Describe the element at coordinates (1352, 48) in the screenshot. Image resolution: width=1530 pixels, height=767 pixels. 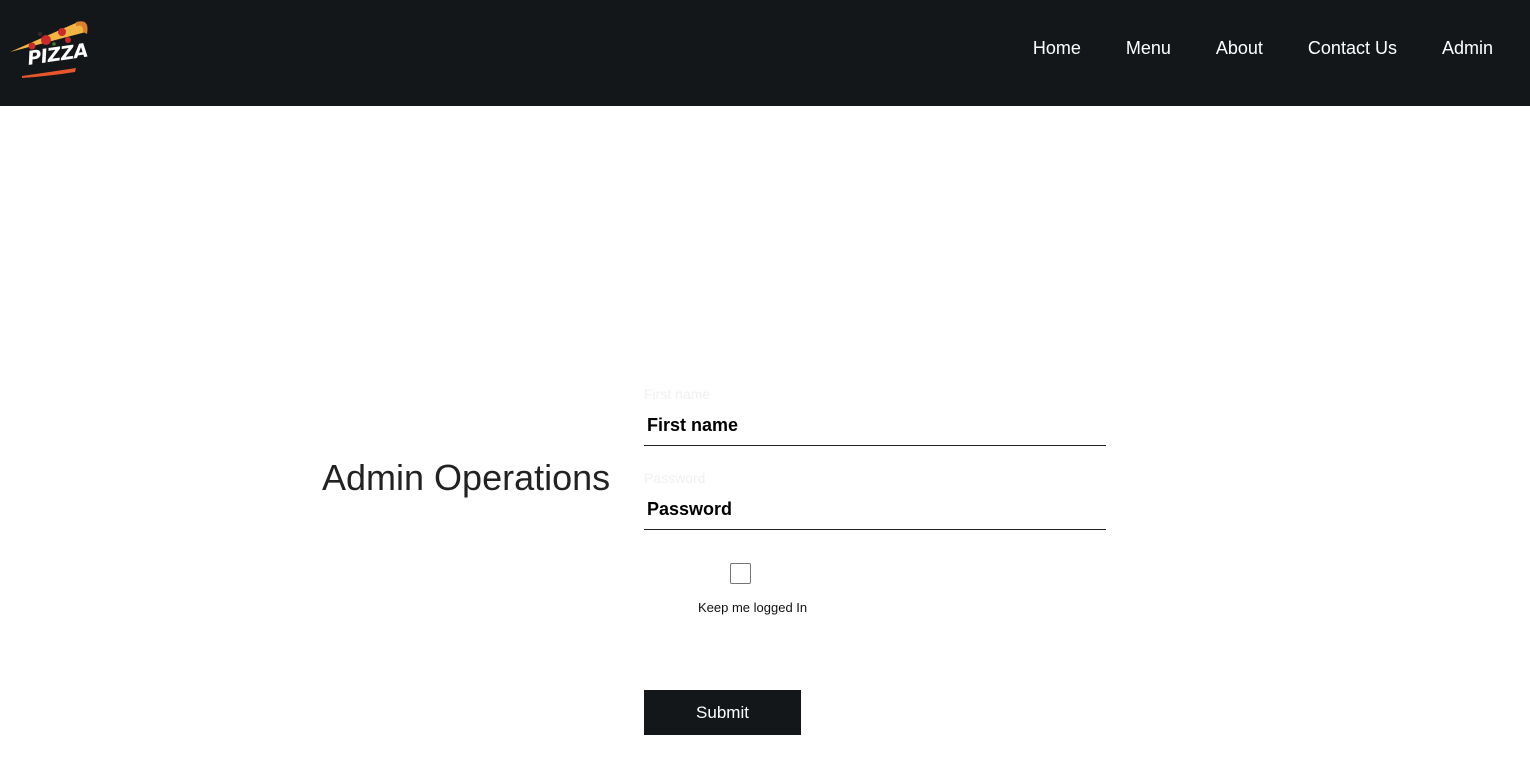
I see `nav-contact-link: Contact Us` at that location.